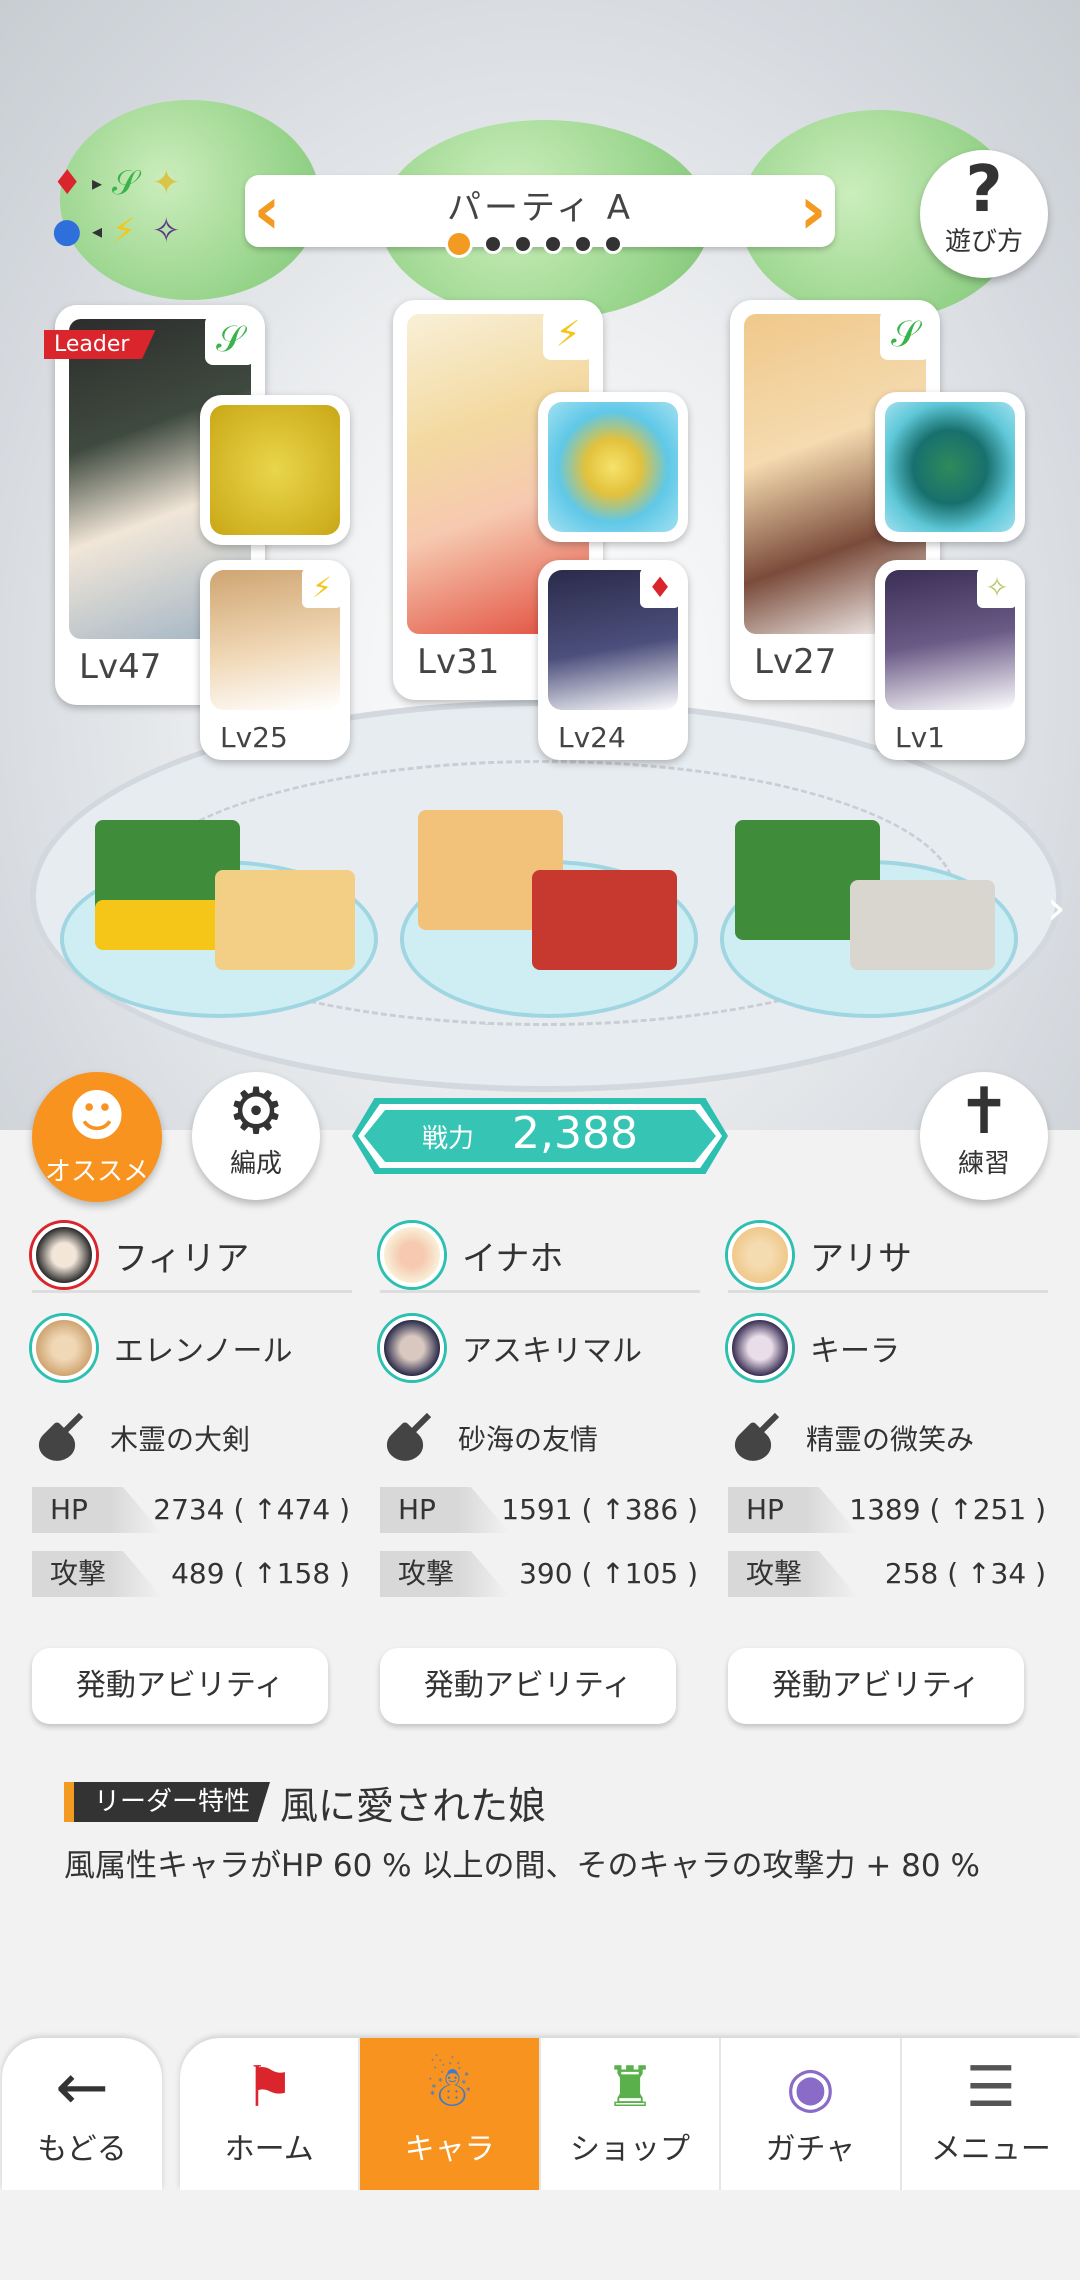 This screenshot has width=1080, height=2280. I want to click on nav-chara: ☃ キャラ, so click(448, 2114).